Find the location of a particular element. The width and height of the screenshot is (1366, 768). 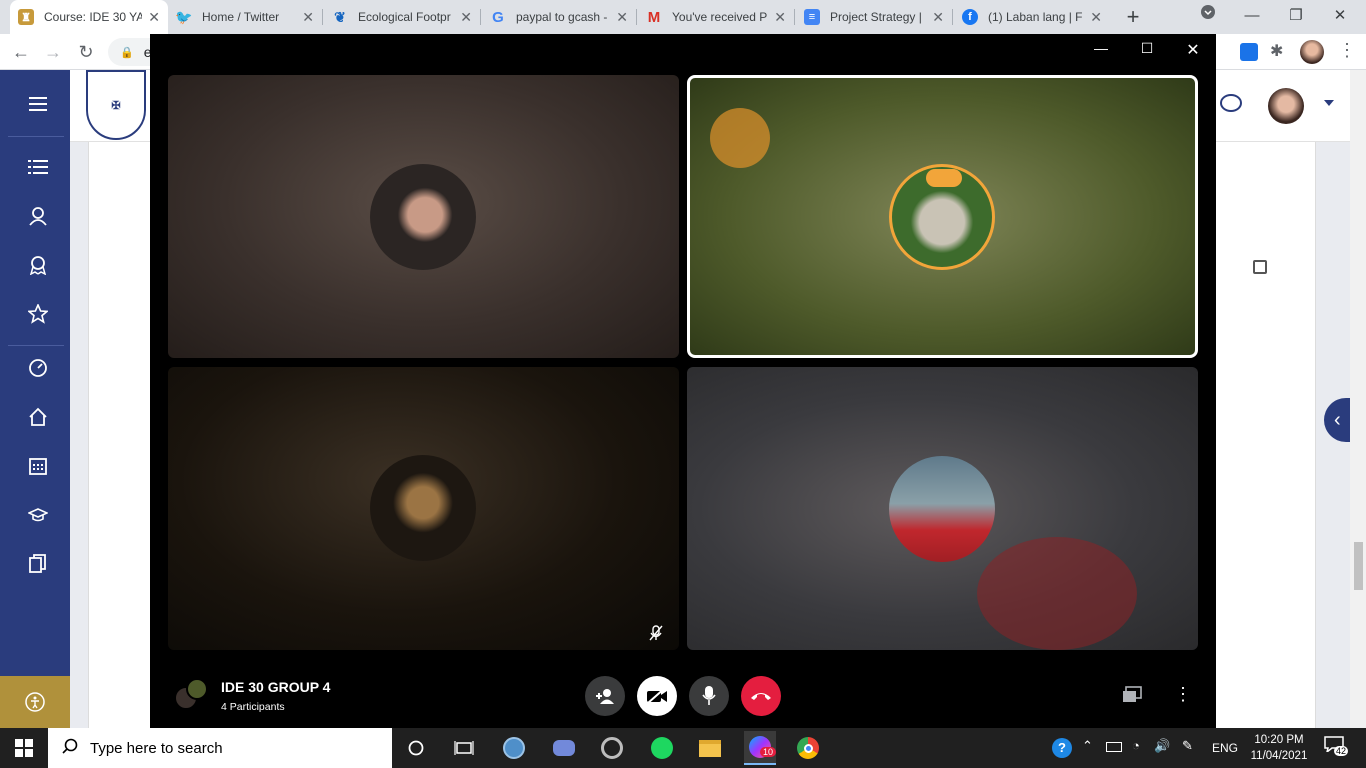

messenger-badge: 10 is located at coordinates (768, 752).